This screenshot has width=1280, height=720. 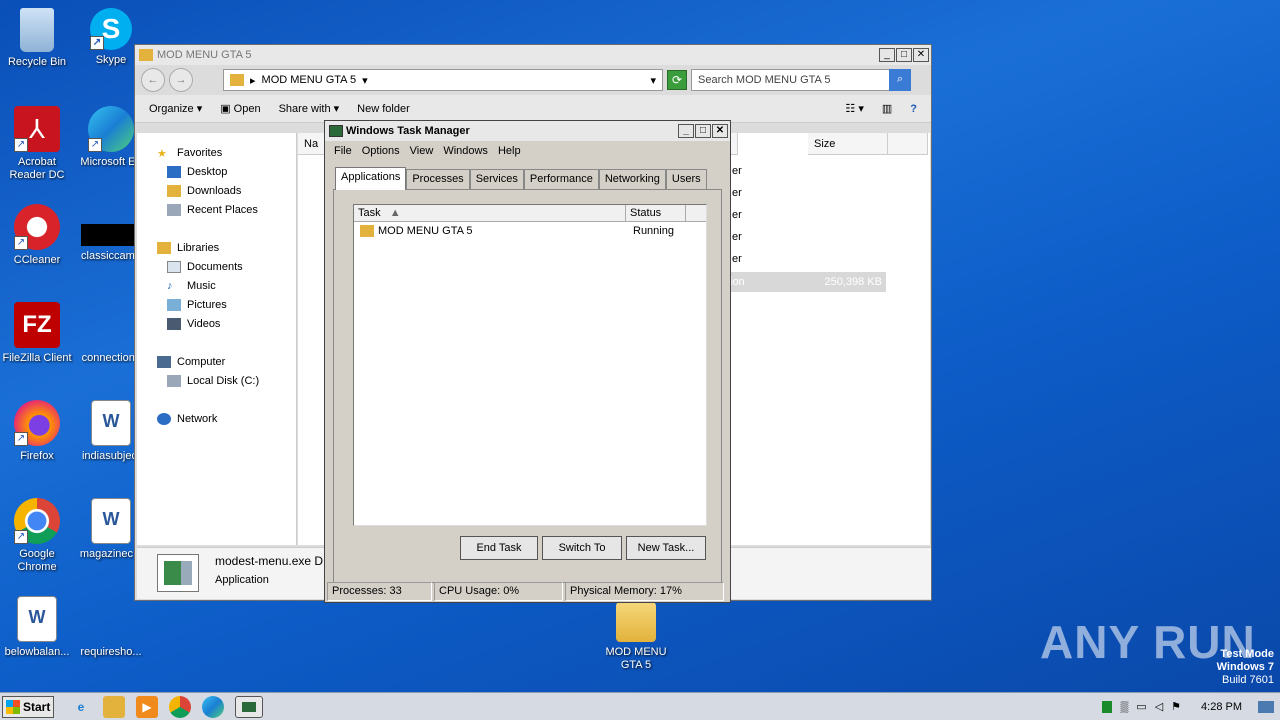 I want to click on end-task-button: End Task, so click(x=499, y=548).